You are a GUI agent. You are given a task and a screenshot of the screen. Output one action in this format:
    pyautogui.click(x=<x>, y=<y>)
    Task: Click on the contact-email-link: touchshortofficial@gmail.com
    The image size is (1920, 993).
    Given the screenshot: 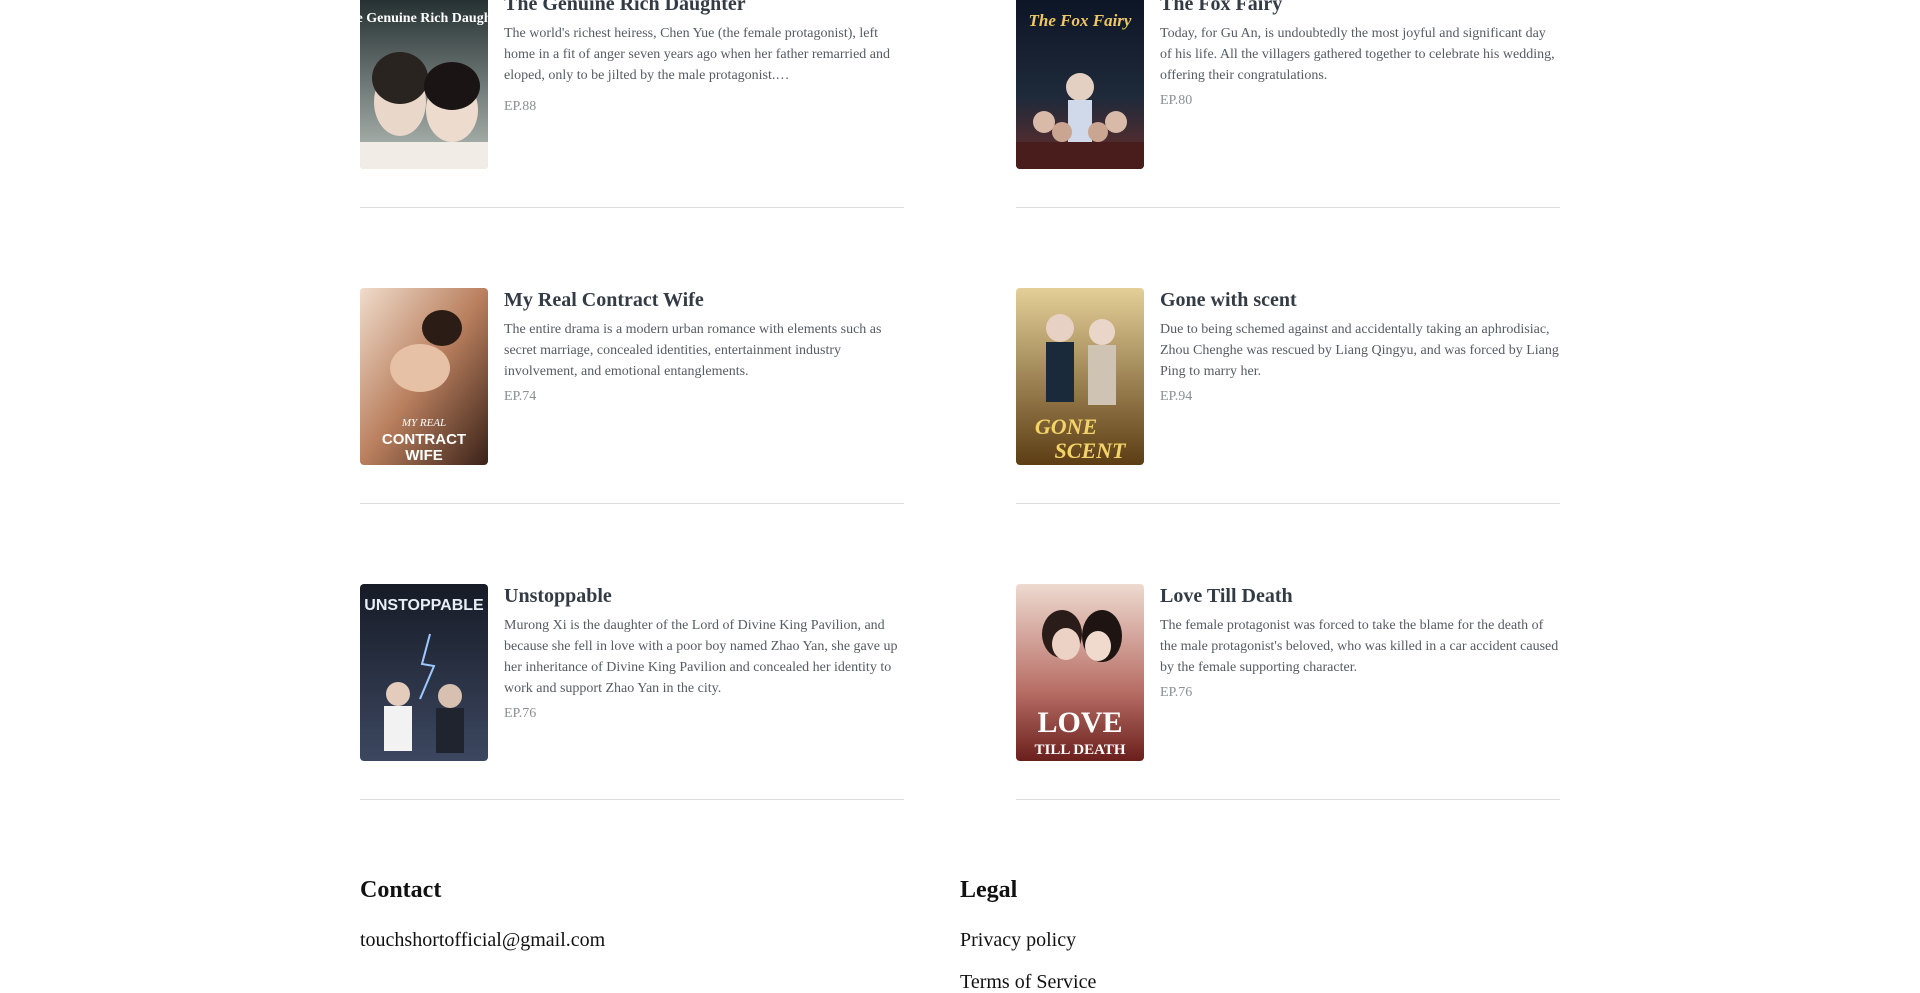 What is the action you would take?
    pyautogui.click(x=482, y=940)
    